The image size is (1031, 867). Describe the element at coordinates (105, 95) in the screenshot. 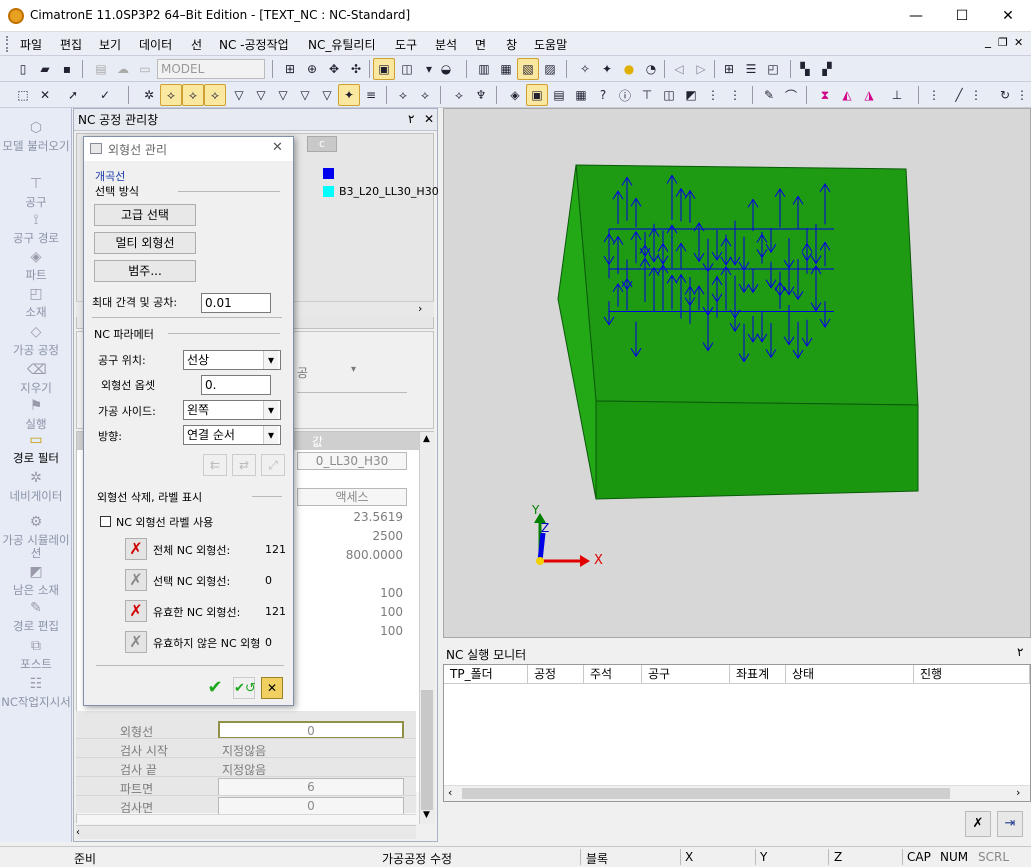

I see `check-dropdown-icon: ✓` at that location.